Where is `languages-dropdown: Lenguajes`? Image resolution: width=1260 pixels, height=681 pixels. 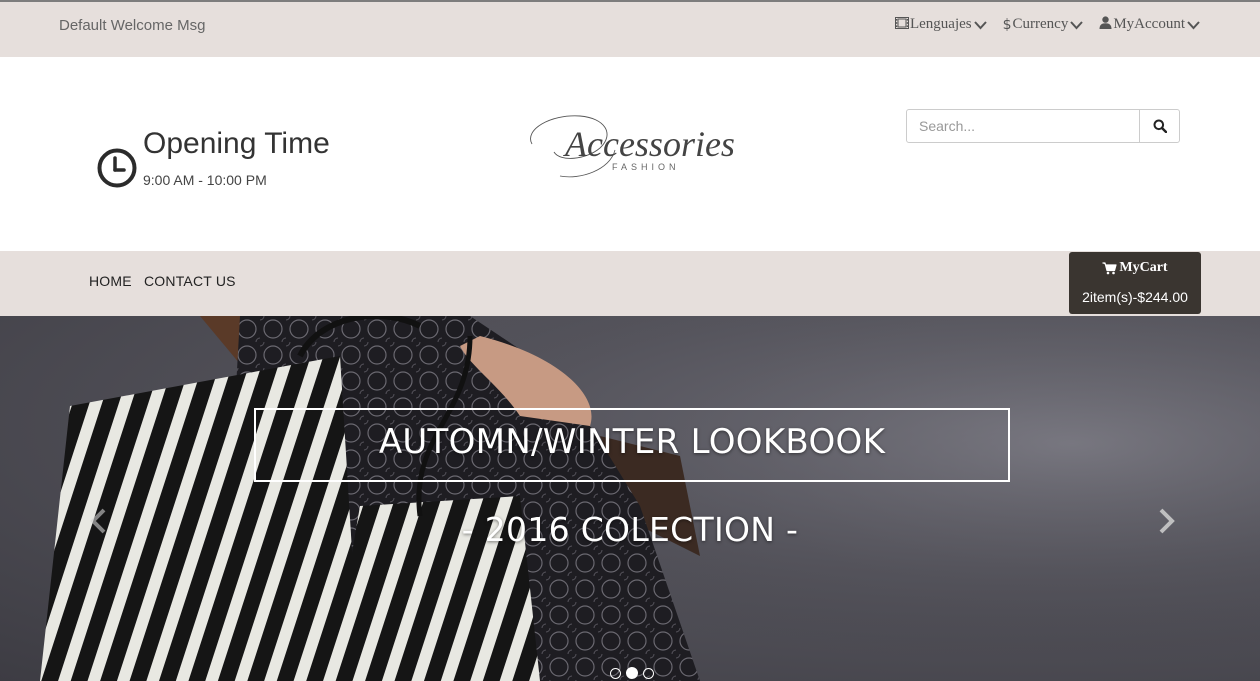 languages-dropdown: Lenguajes is located at coordinates (940, 24).